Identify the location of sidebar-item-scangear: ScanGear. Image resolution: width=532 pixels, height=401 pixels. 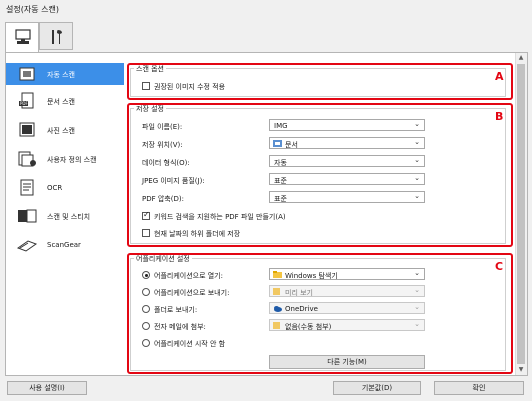
(65, 245).